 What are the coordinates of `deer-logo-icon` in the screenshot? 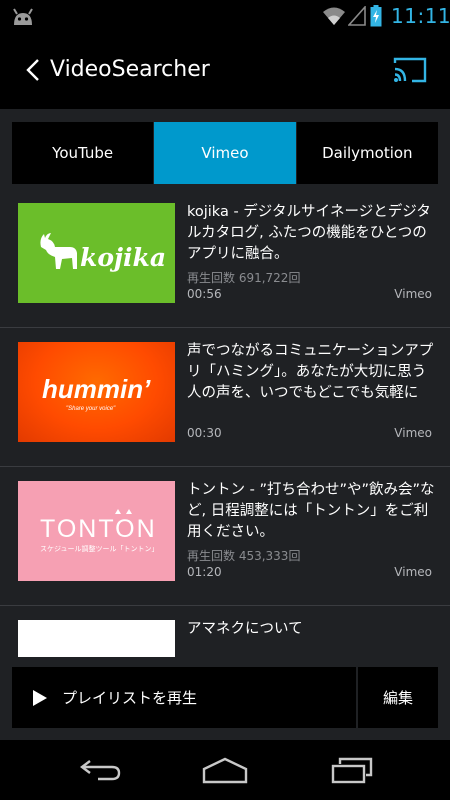 It's located at (58, 251).